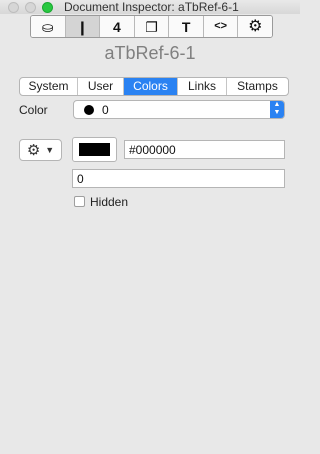 This screenshot has height=454, width=320. I want to click on hidden-checkbox-label: Hidden, so click(109, 202).